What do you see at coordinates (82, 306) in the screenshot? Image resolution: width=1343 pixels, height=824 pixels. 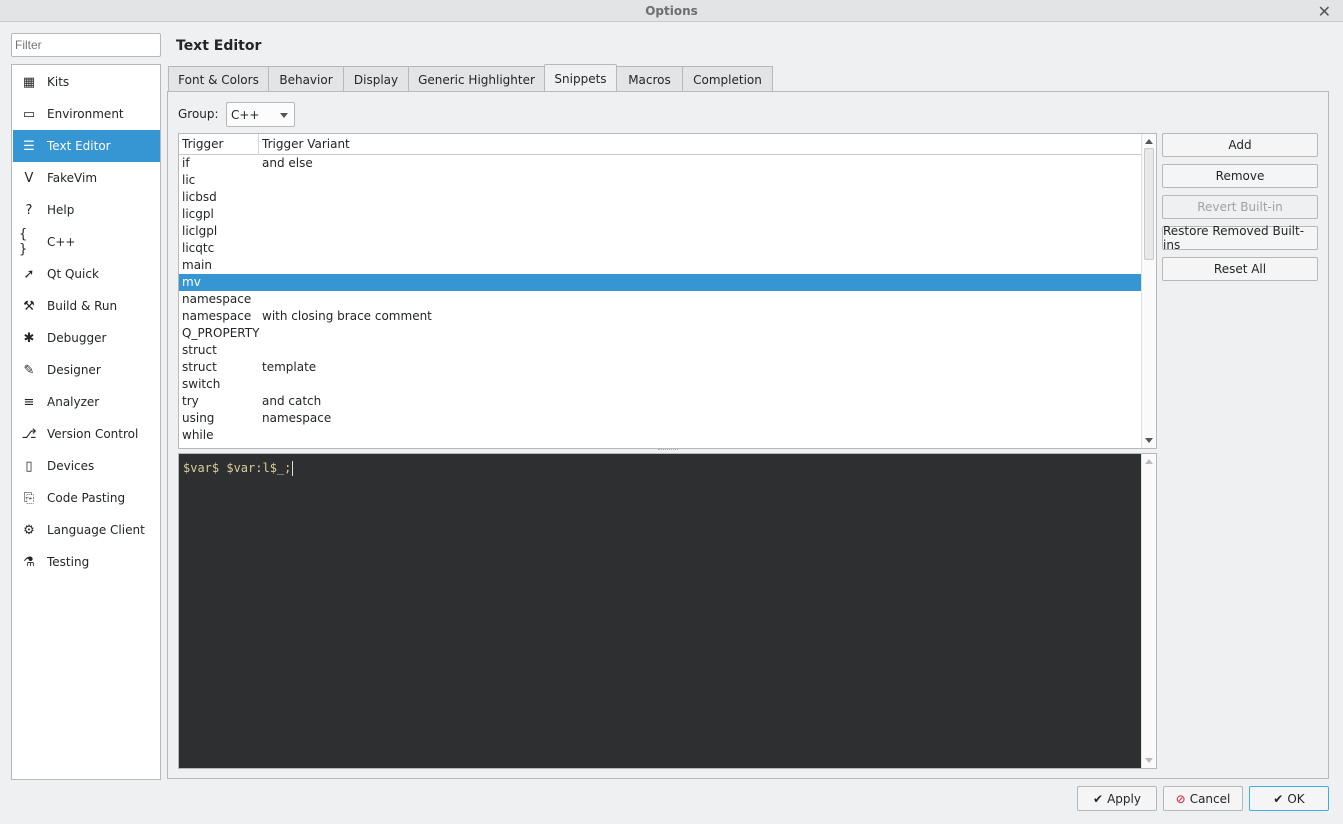 I see `sidebar-item-label: Build & Run` at bounding box center [82, 306].